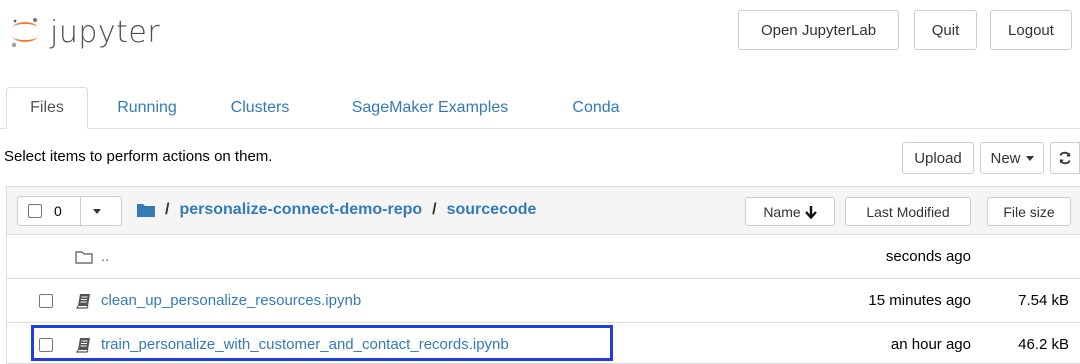 The width and height of the screenshot is (1080, 364). I want to click on breadcrumb-root: /, so click(167, 210).